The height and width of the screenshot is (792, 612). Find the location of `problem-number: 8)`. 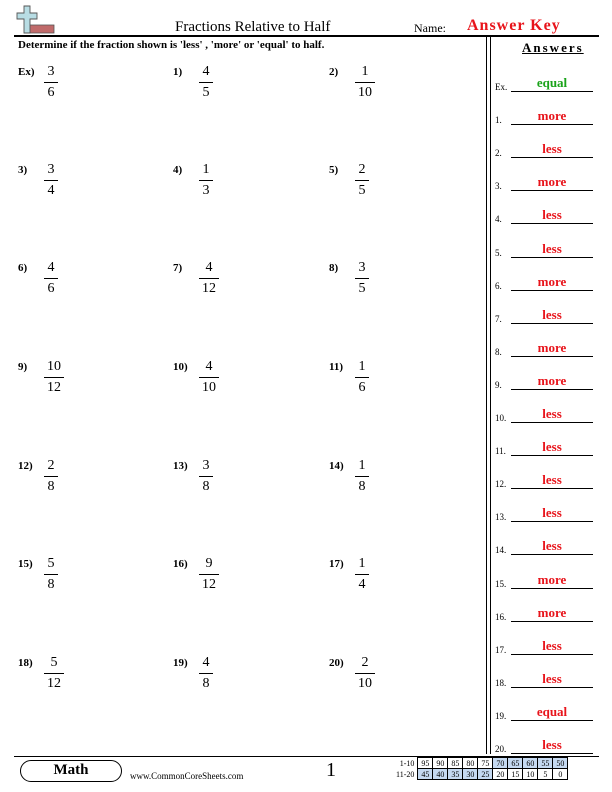

problem-number: 8) is located at coordinates (334, 268).